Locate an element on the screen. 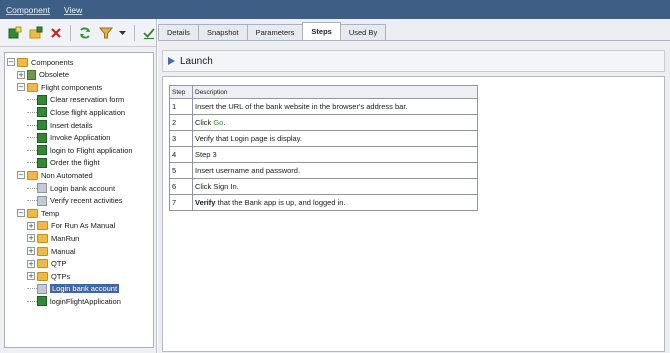 This screenshot has width=670, height=353. tab-parameters: Parameters is located at coordinates (275, 32).